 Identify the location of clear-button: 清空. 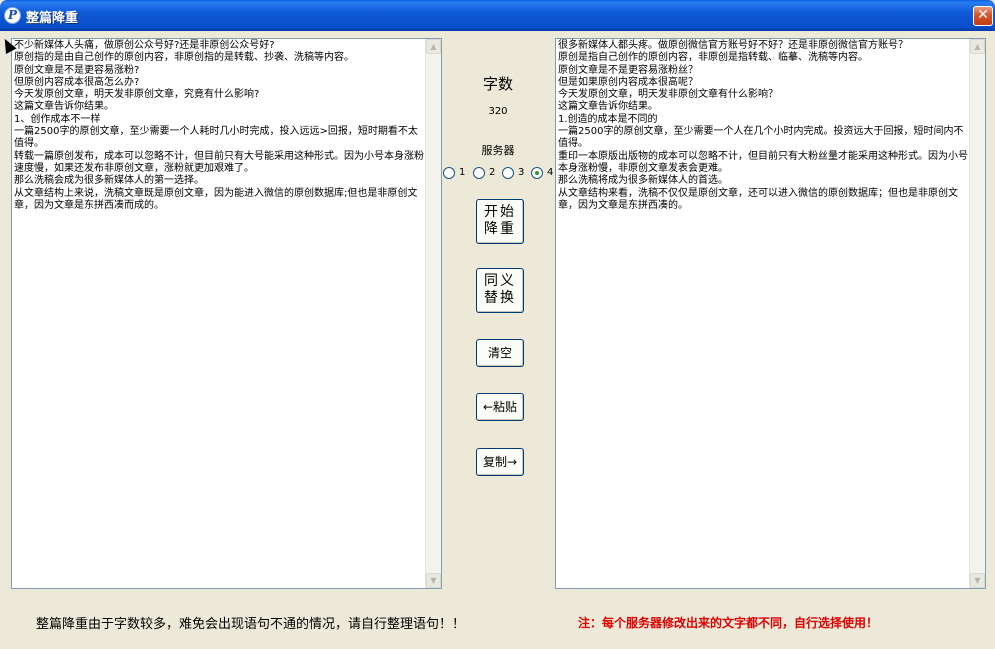
(500, 353).